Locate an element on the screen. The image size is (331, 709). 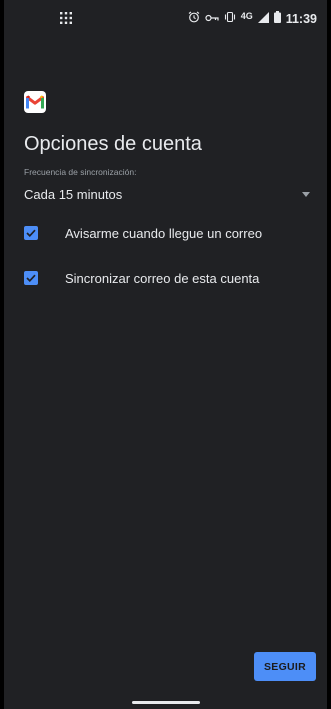
sync-label: Sincronizar correo de esta cuenta is located at coordinates (162, 278).